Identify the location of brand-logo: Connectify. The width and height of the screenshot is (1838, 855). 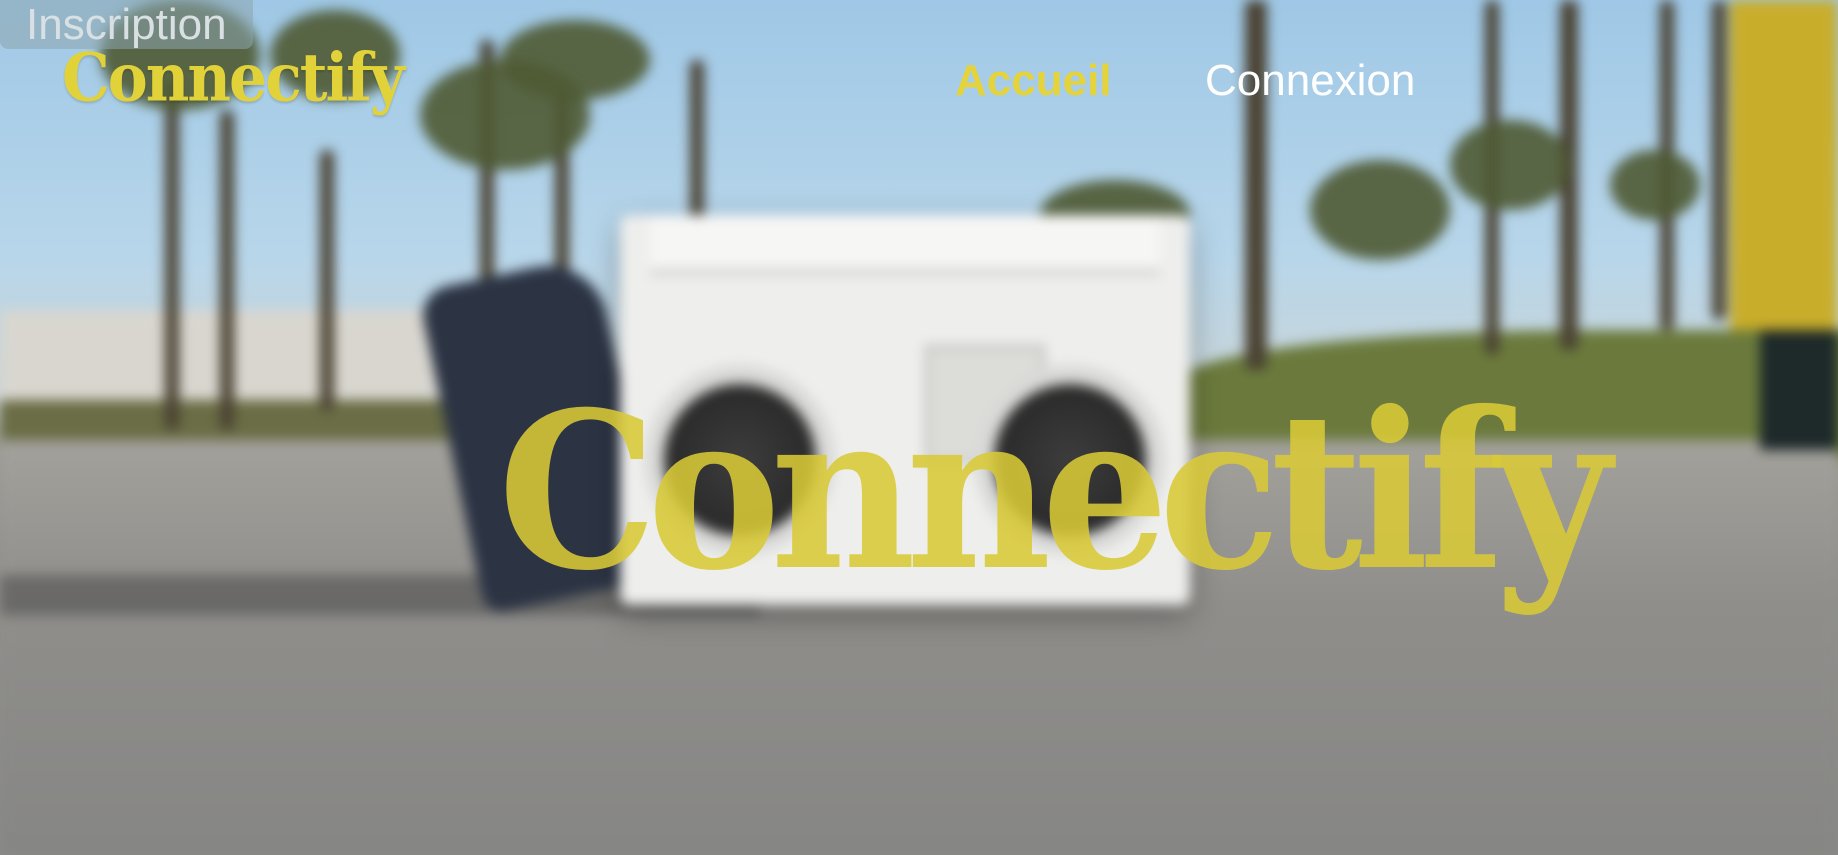
(233, 78).